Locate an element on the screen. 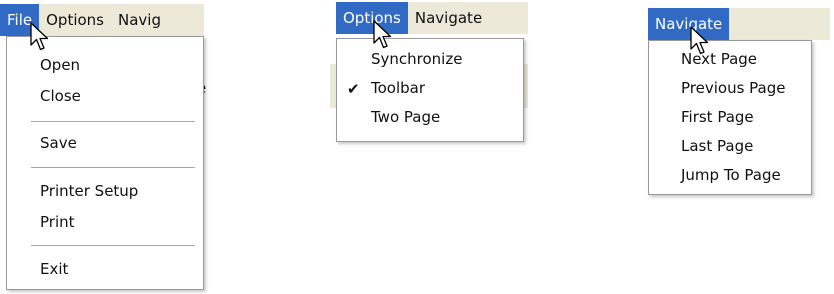 This screenshot has width=834, height=294. options-panel-menubar: Options Navigate is located at coordinates (432, 18).